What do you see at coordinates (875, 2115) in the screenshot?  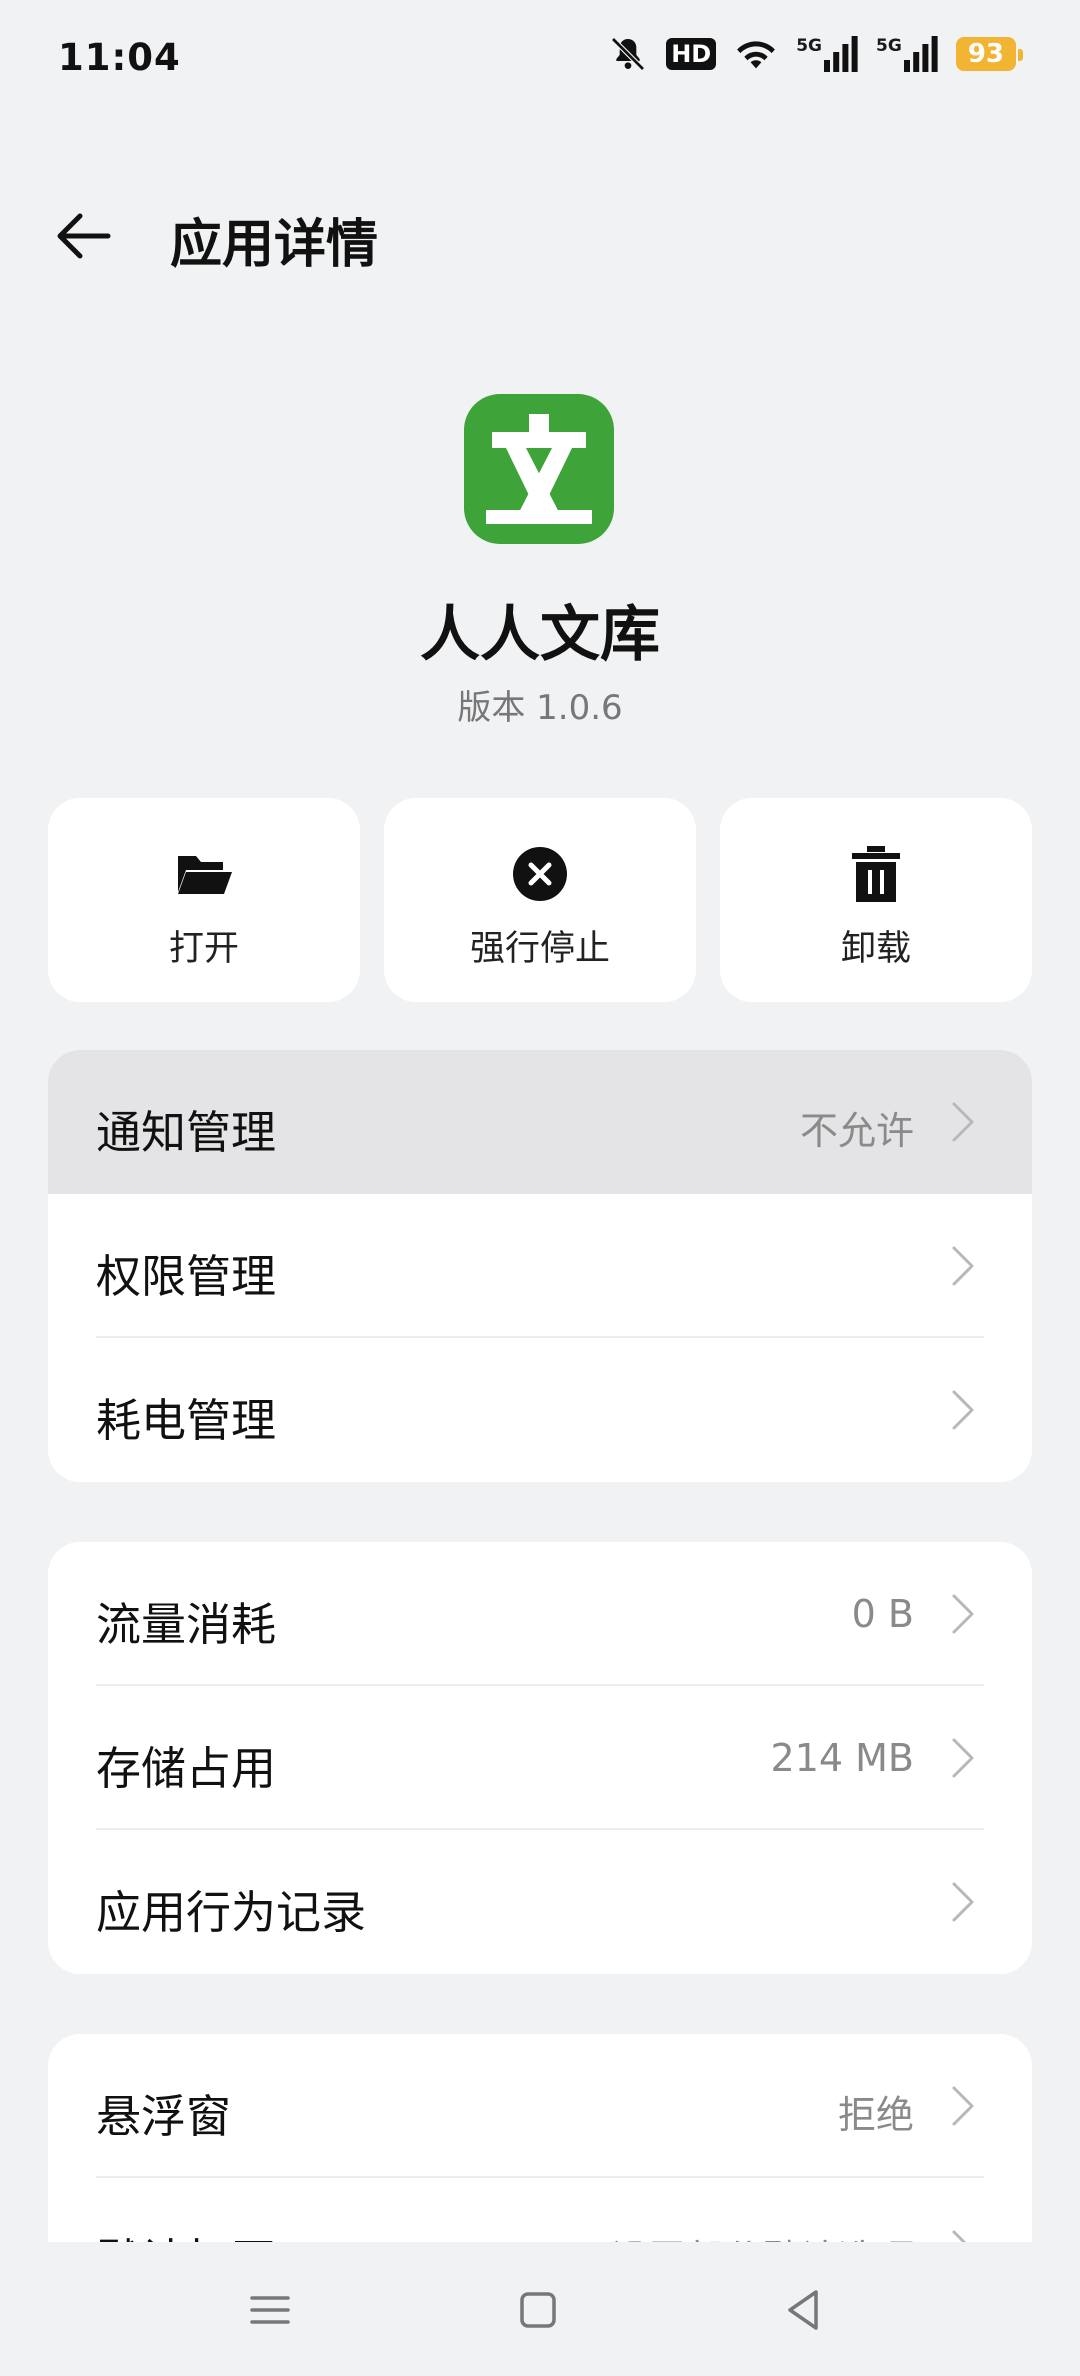 I see `row-value: 拒绝` at bounding box center [875, 2115].